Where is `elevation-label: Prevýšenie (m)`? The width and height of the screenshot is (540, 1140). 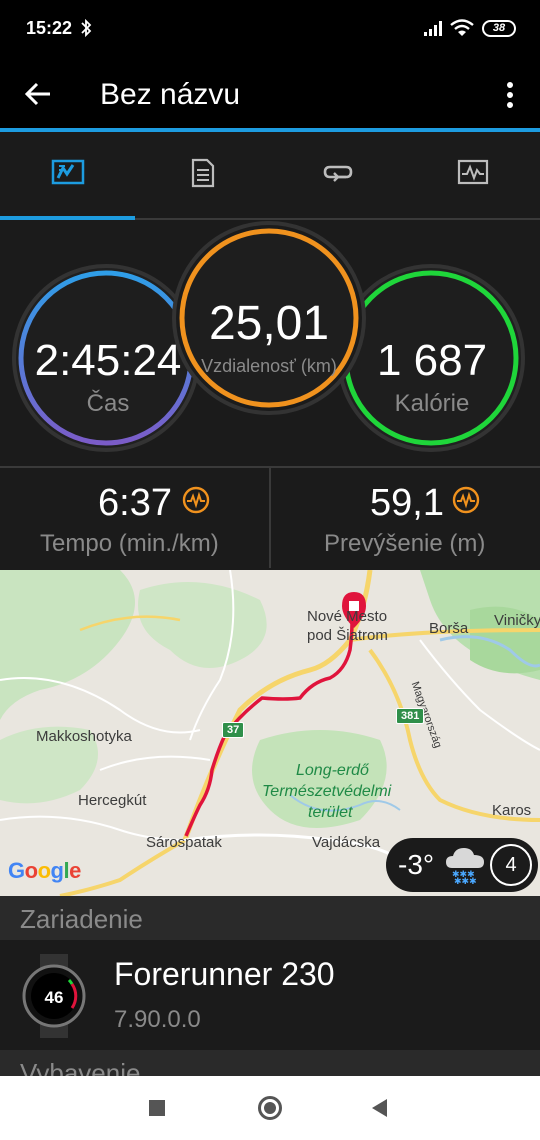
elevation-label: Prevýšenie (m) is located at coordinates (405, 543).